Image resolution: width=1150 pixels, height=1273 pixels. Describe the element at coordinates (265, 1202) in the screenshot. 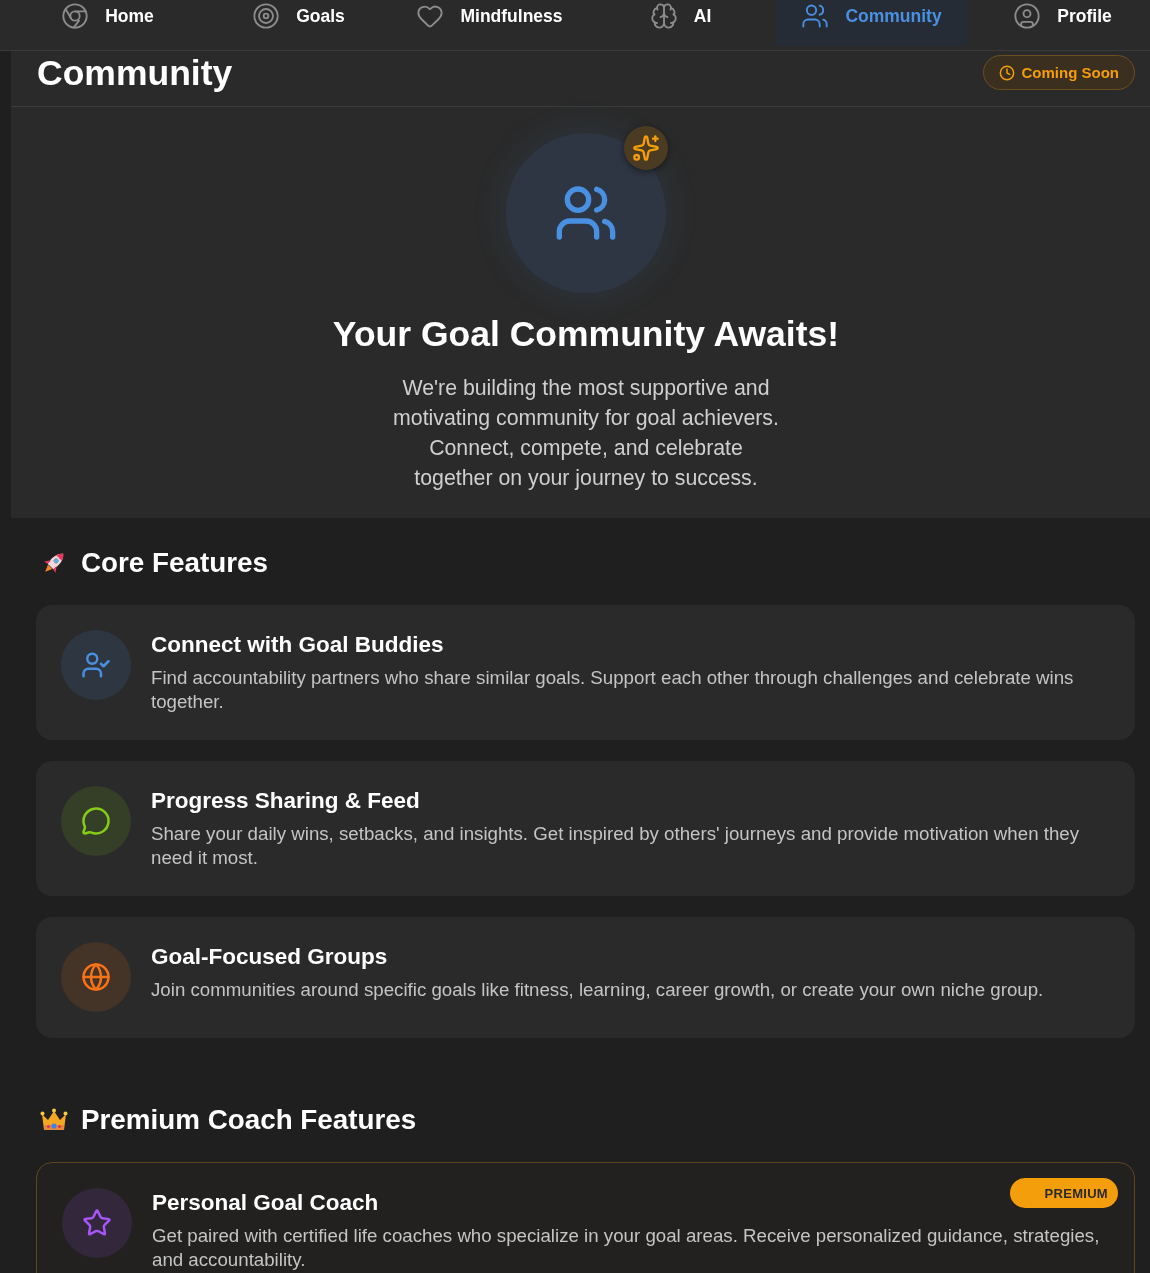

I see `feature-title: Personal Goal Coach` at that location.